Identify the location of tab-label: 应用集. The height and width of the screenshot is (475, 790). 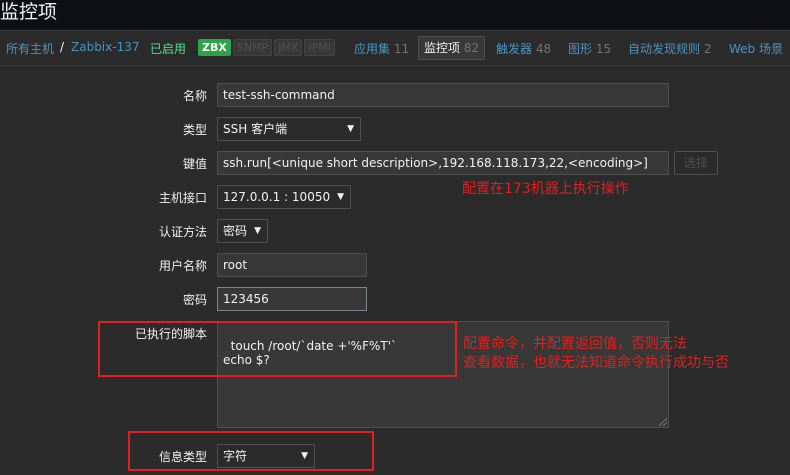
(372, 49).